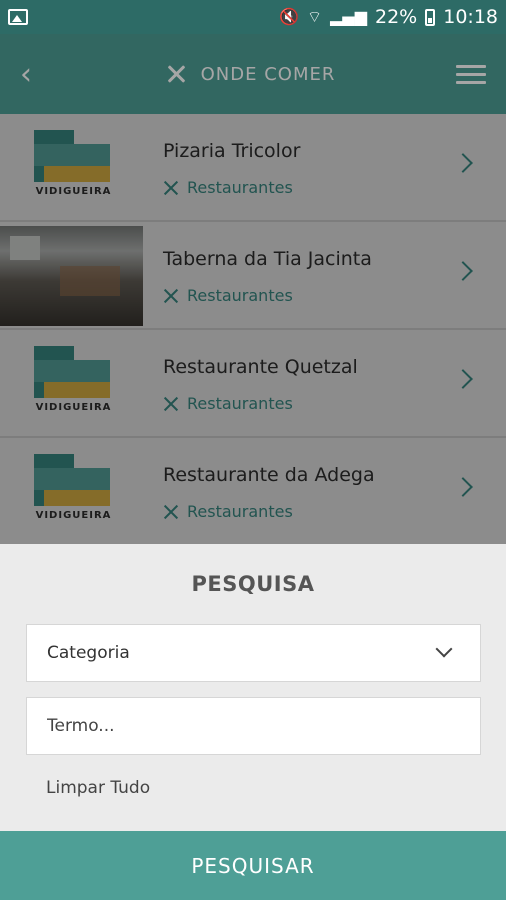  What do you see at coordinates (315, 16) in the screenshot?
I see `wifi-icon: ⌔` at bounding box center [315, 16].